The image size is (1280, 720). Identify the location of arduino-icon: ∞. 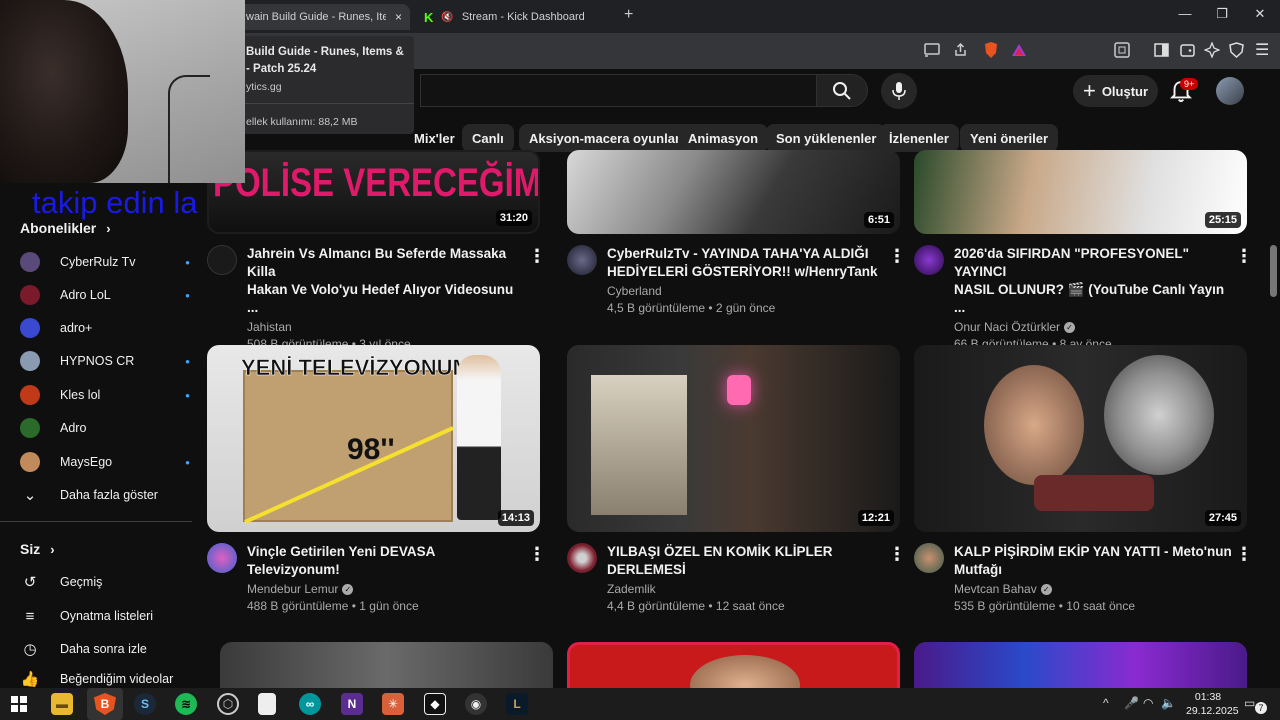
(310, 704).